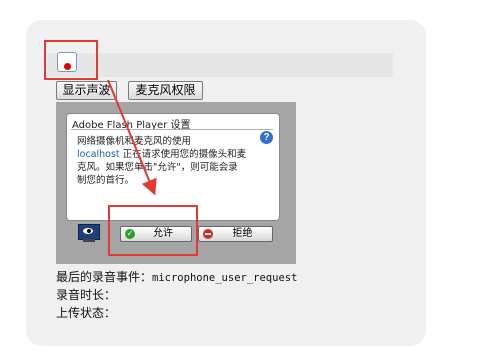  Describe the element at coordinates (225, 278) in the screenshot. I see `last-event-value: microphone_user_request` at that location.